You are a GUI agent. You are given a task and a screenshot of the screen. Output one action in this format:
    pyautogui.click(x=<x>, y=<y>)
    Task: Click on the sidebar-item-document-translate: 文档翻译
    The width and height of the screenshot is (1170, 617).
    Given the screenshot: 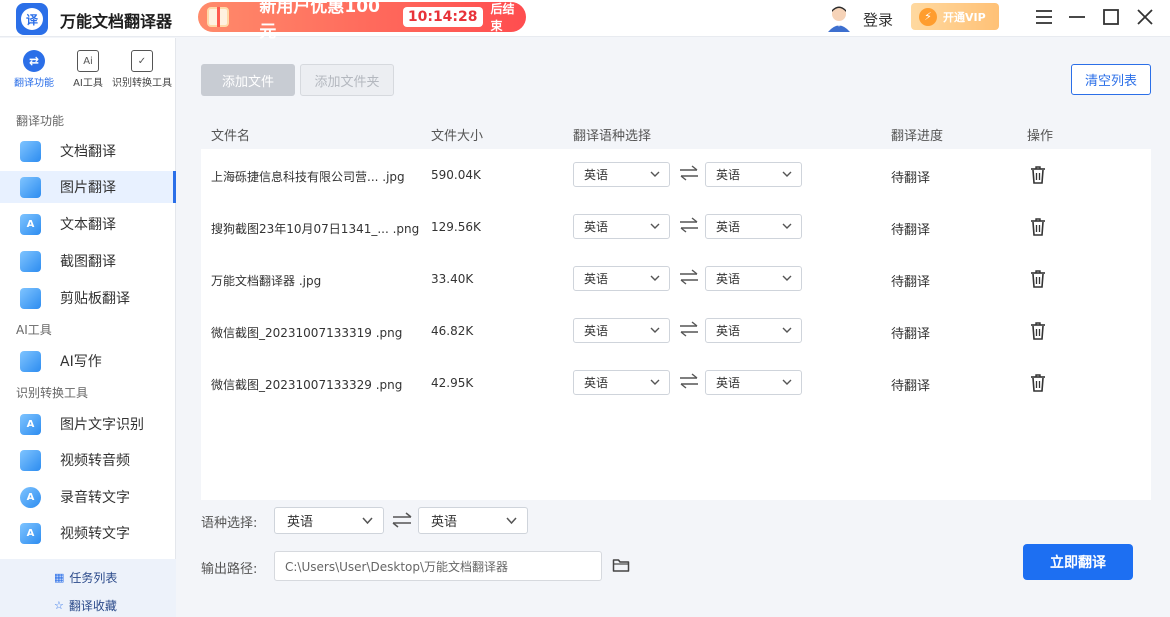 What is the action you would take?
    pyautogui.click(x=88, y=151)
    